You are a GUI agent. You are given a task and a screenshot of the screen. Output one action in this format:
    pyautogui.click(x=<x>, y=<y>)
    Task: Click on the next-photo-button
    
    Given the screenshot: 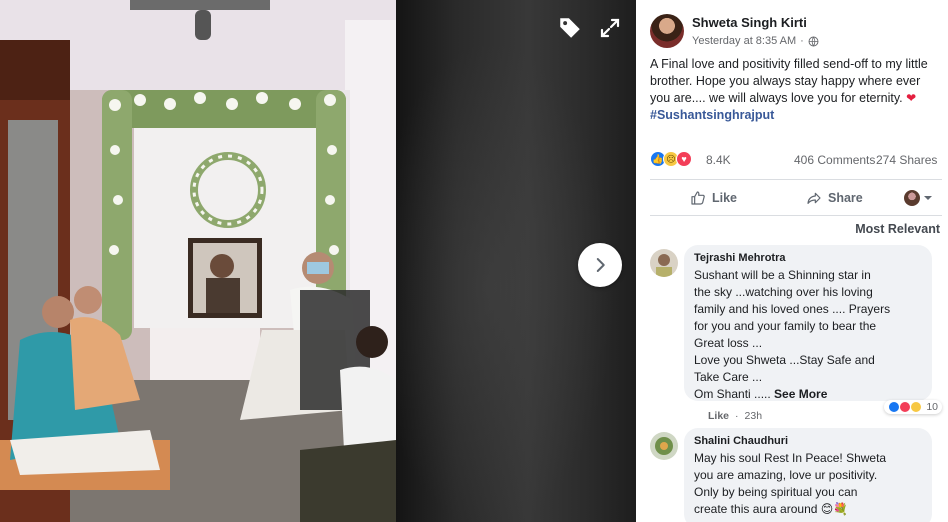 What is the action you would take?
    pyautogui.click(x=600, y=265)
    